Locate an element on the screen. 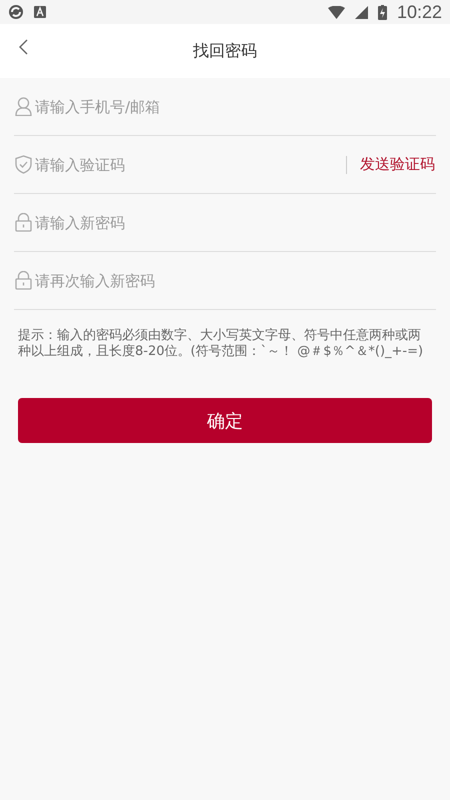  wifi-icon is located at coordinates (336, 12).